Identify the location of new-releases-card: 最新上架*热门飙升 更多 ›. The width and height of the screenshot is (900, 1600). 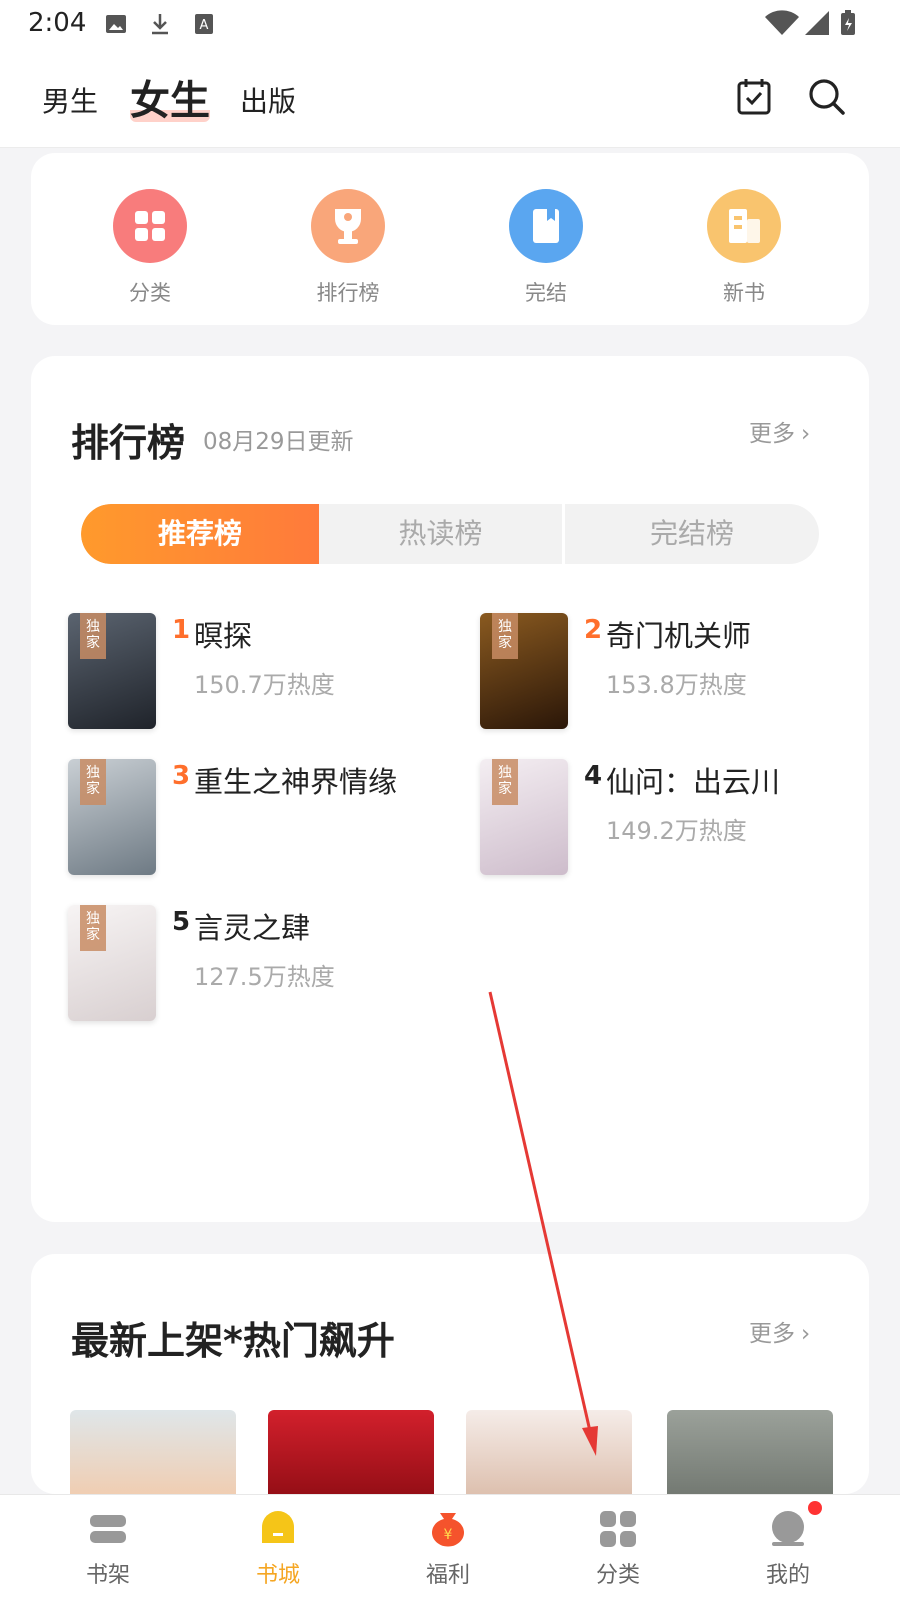
(450, 1382).